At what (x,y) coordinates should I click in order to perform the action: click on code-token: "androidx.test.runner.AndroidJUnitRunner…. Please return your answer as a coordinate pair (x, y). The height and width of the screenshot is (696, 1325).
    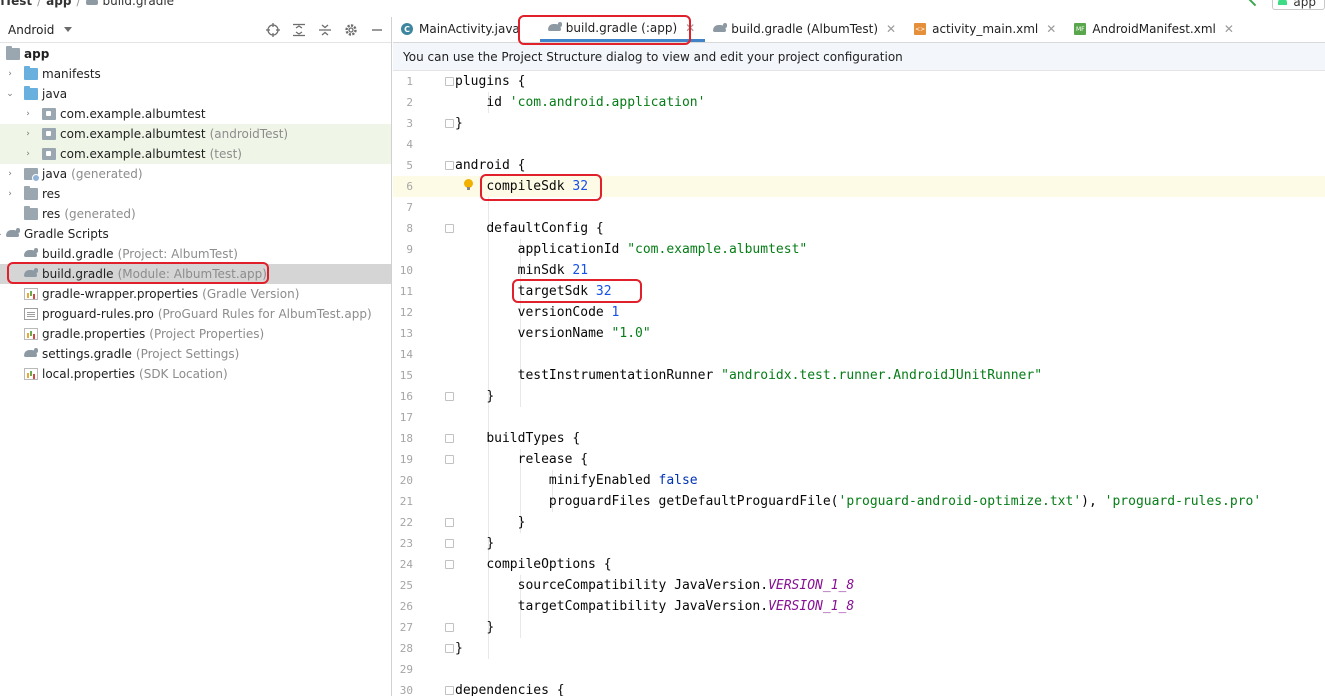
    Looking at the image, I should click on (882, 375).